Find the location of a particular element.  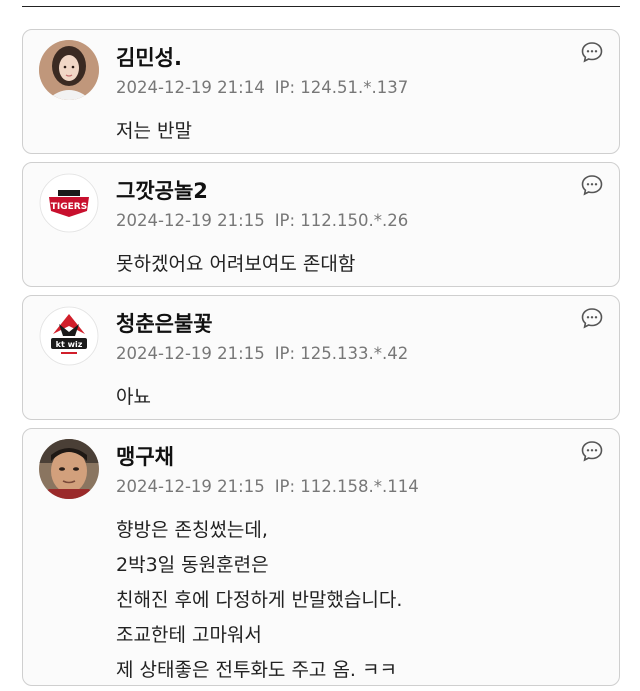

comment-nickname: 김민성. is located at coordinates (149, 57).